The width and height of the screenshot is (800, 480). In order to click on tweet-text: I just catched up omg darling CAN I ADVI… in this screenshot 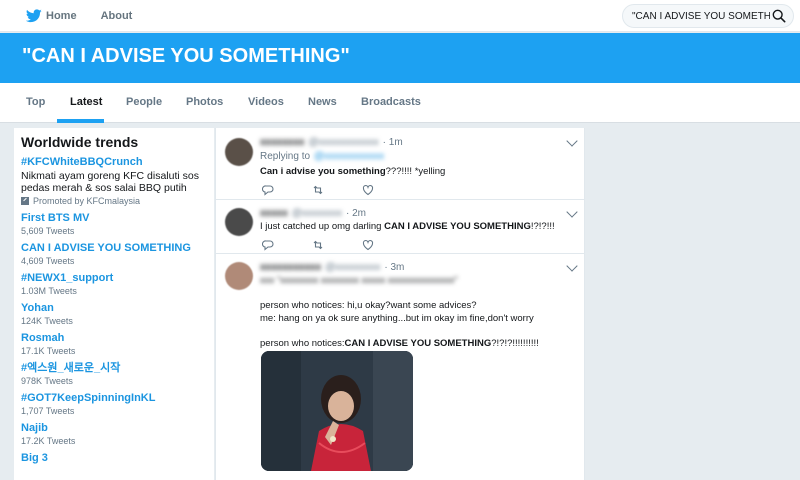, I will do `click(407, 226)`.